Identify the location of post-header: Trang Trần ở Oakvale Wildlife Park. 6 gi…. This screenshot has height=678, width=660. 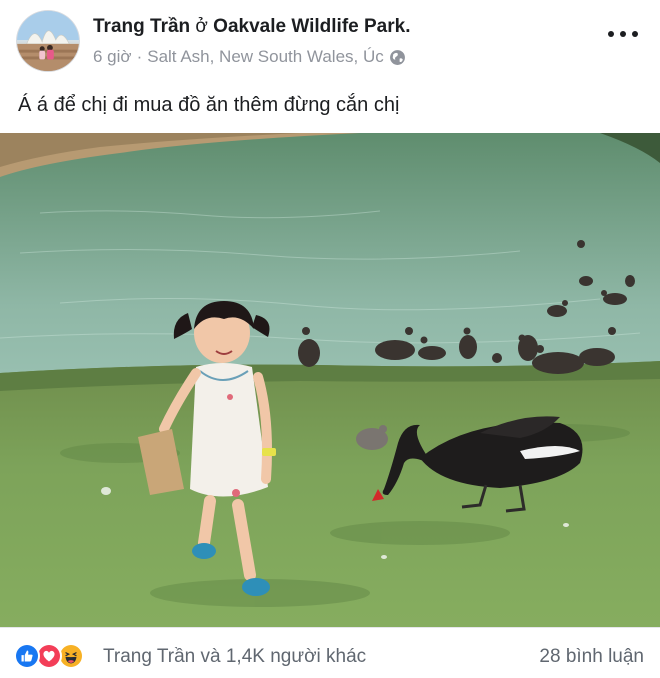
(330, 40).